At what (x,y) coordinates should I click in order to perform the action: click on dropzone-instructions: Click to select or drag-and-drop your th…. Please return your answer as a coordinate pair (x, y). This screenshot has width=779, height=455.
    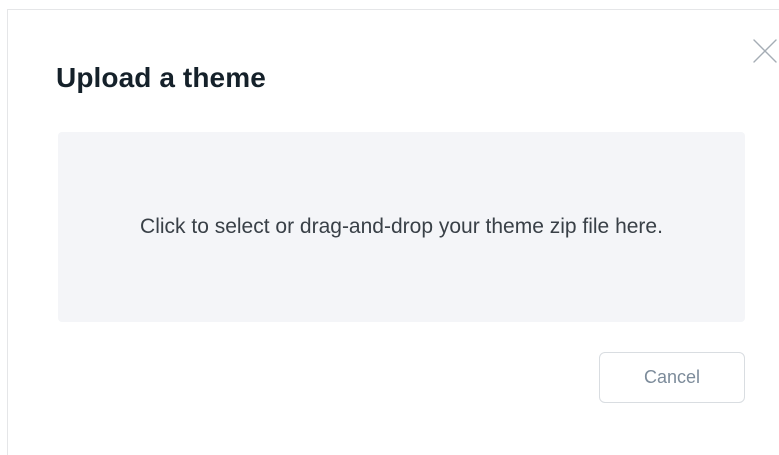
    Looking at the image, I should click on (401, 226).